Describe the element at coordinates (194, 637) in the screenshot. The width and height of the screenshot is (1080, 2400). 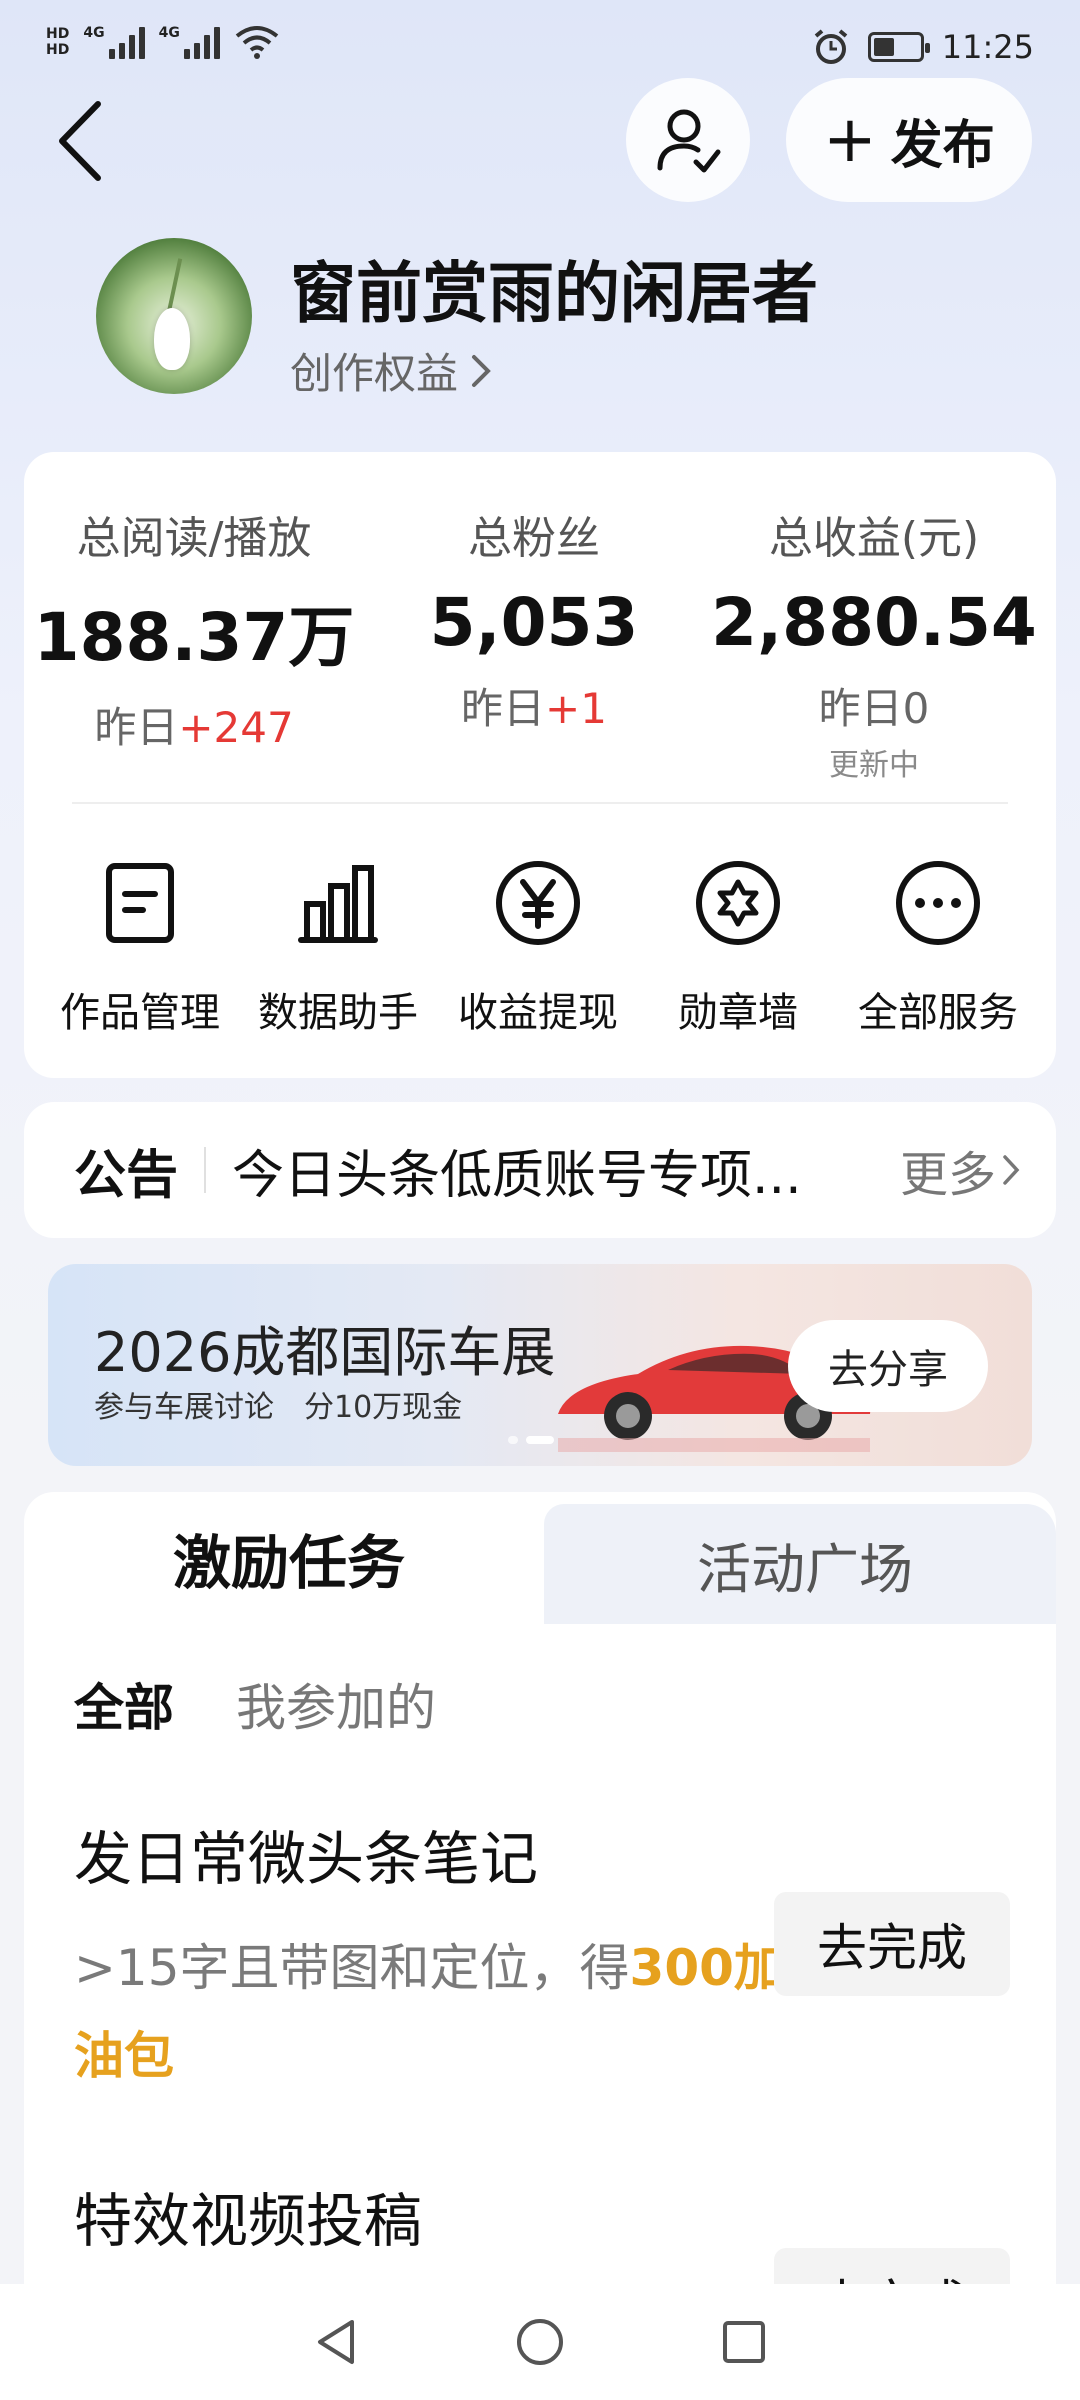
I see `stat-value: 188.37万` at that location.